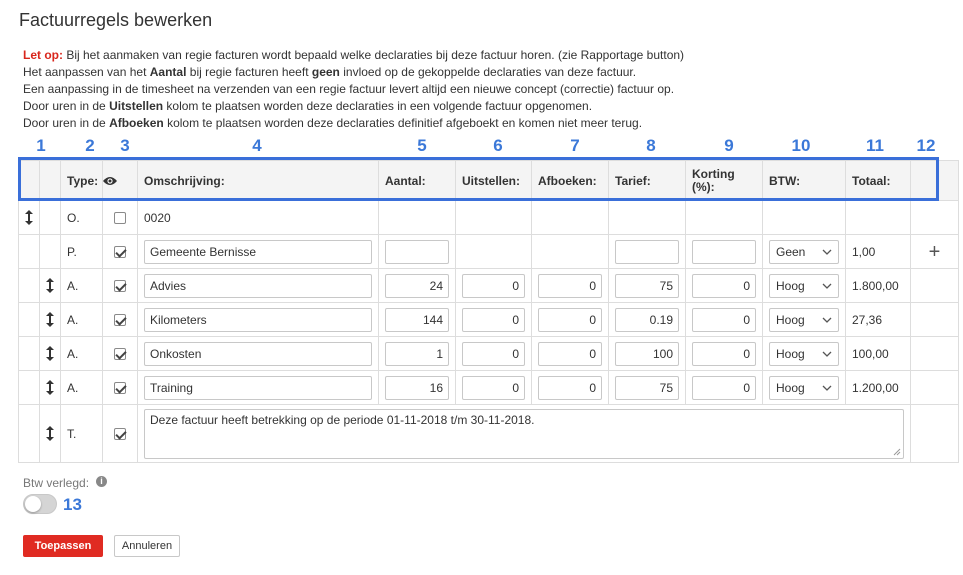  What do you see at coordinates (878, 285) in the screenshot?
I see `row-totaal: 1.800,00` at bounding box center [878, 285].